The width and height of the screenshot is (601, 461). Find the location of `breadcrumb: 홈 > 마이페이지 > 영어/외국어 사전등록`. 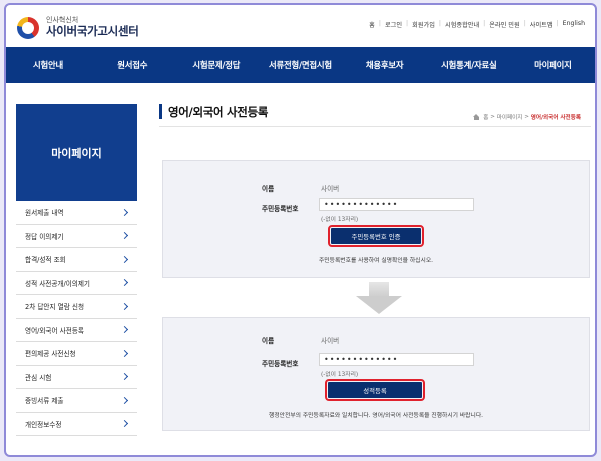

breadcrumb: 홈 > 마이페이지 > 영어/외국어 사전등록 is located at coordinates (527, 117).